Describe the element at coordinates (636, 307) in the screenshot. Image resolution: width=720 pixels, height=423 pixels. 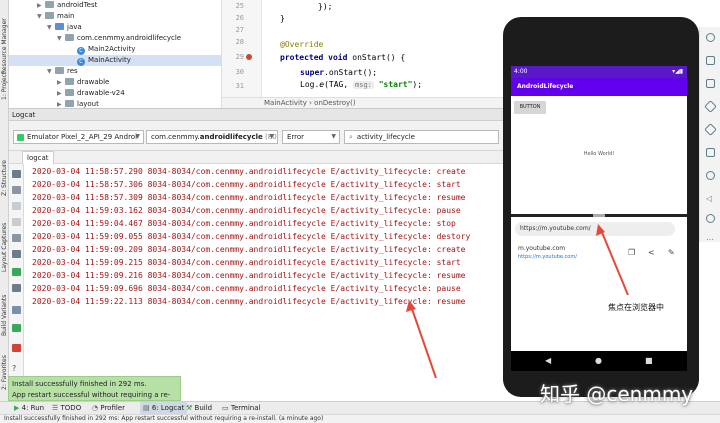
I see `annotation-text: 焦点在浏览器中` at that location.